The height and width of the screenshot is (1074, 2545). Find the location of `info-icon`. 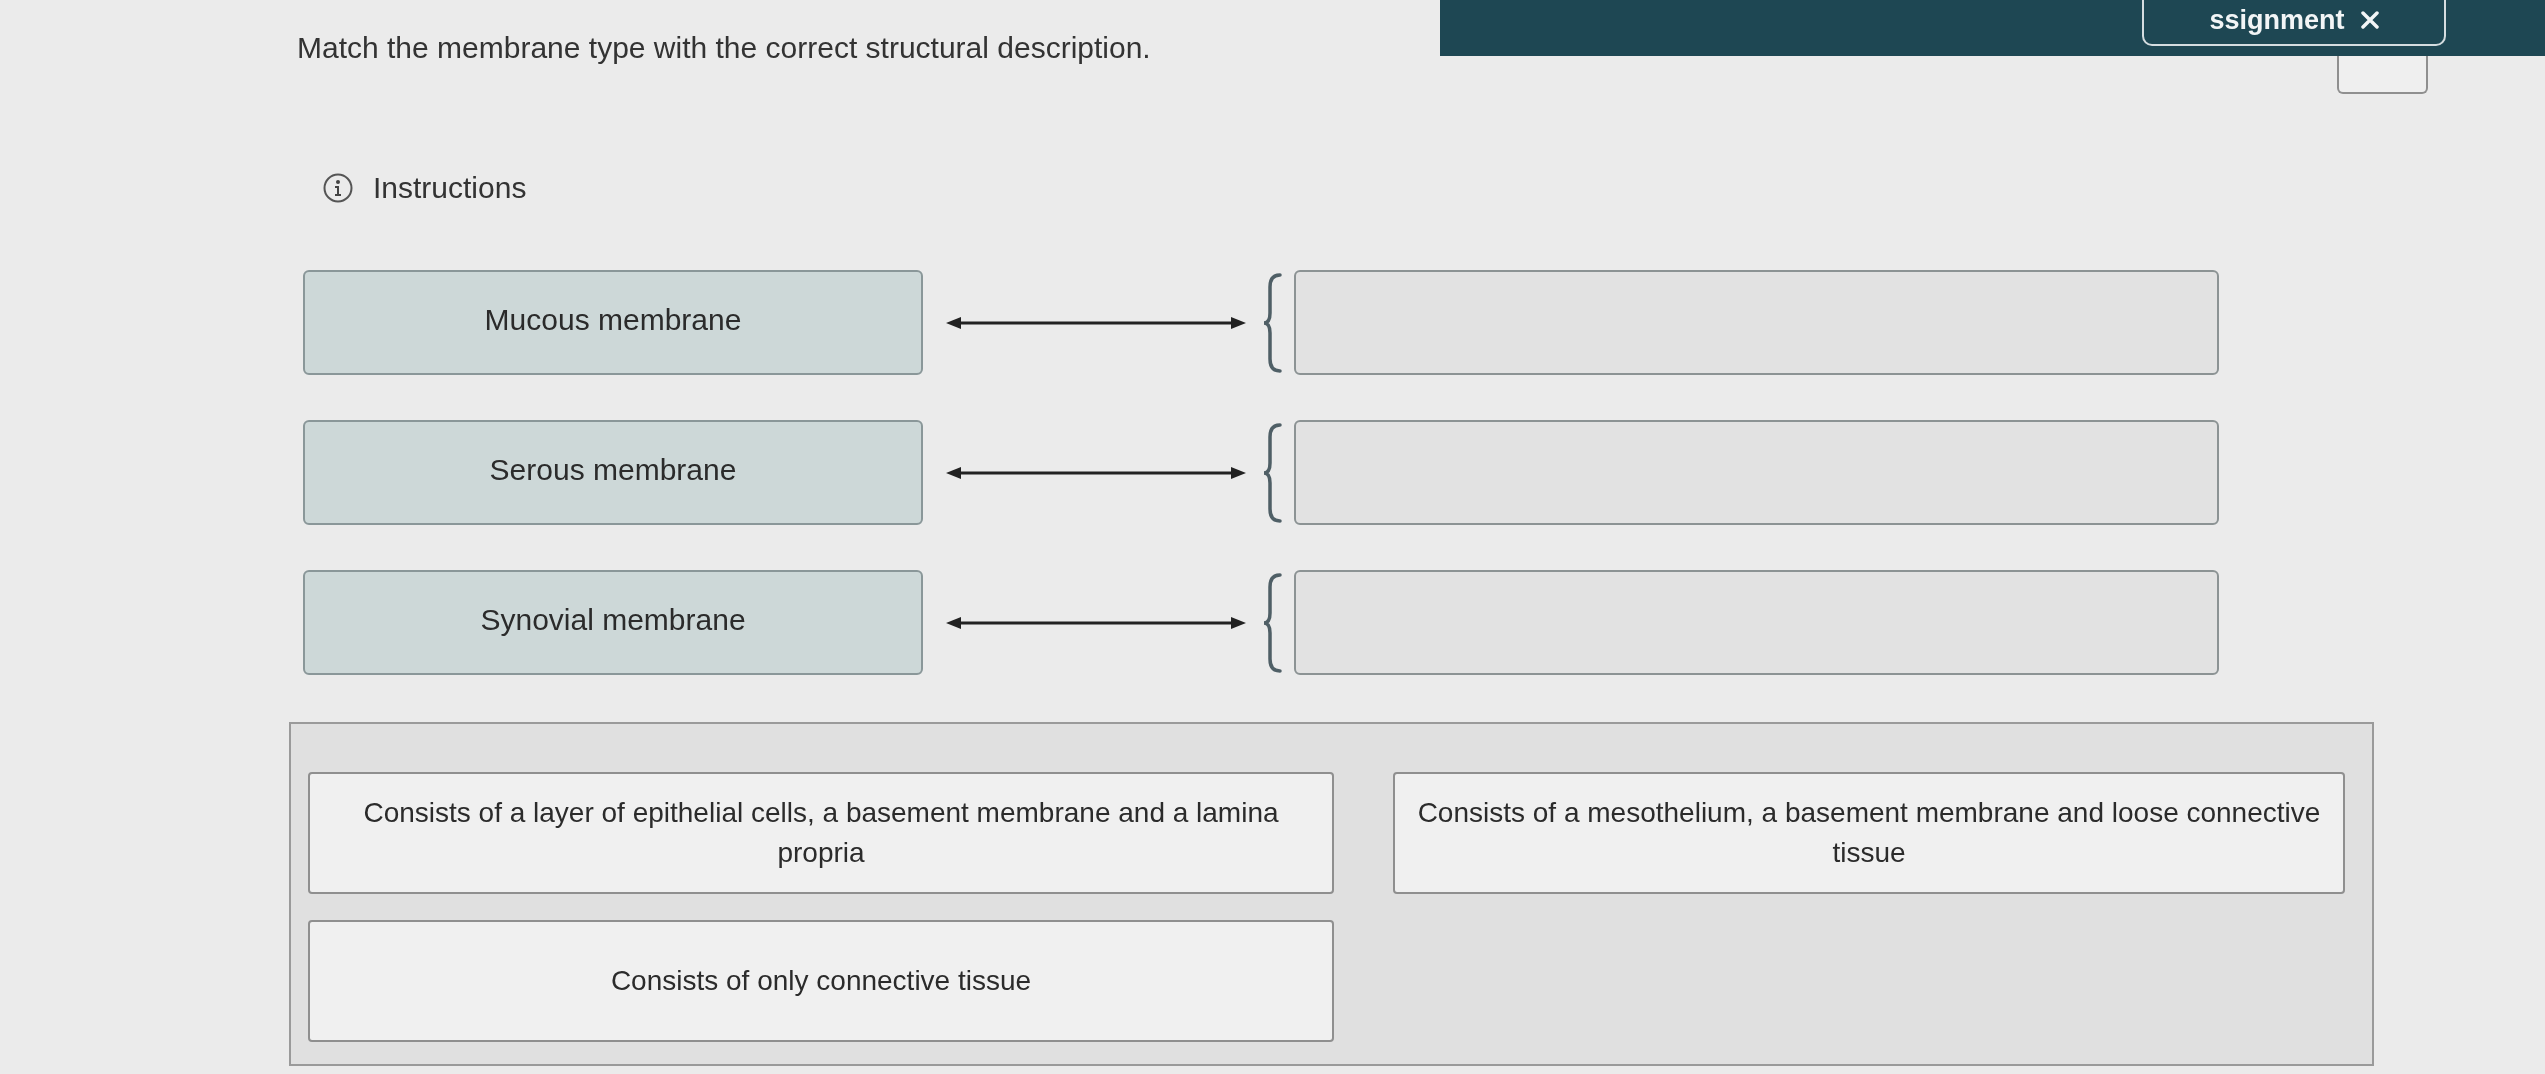

info-icon is located at coordinates (338, 188).